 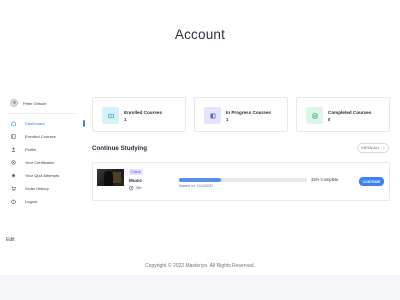 I want to click on book-icon, so click(x=13, y=137).